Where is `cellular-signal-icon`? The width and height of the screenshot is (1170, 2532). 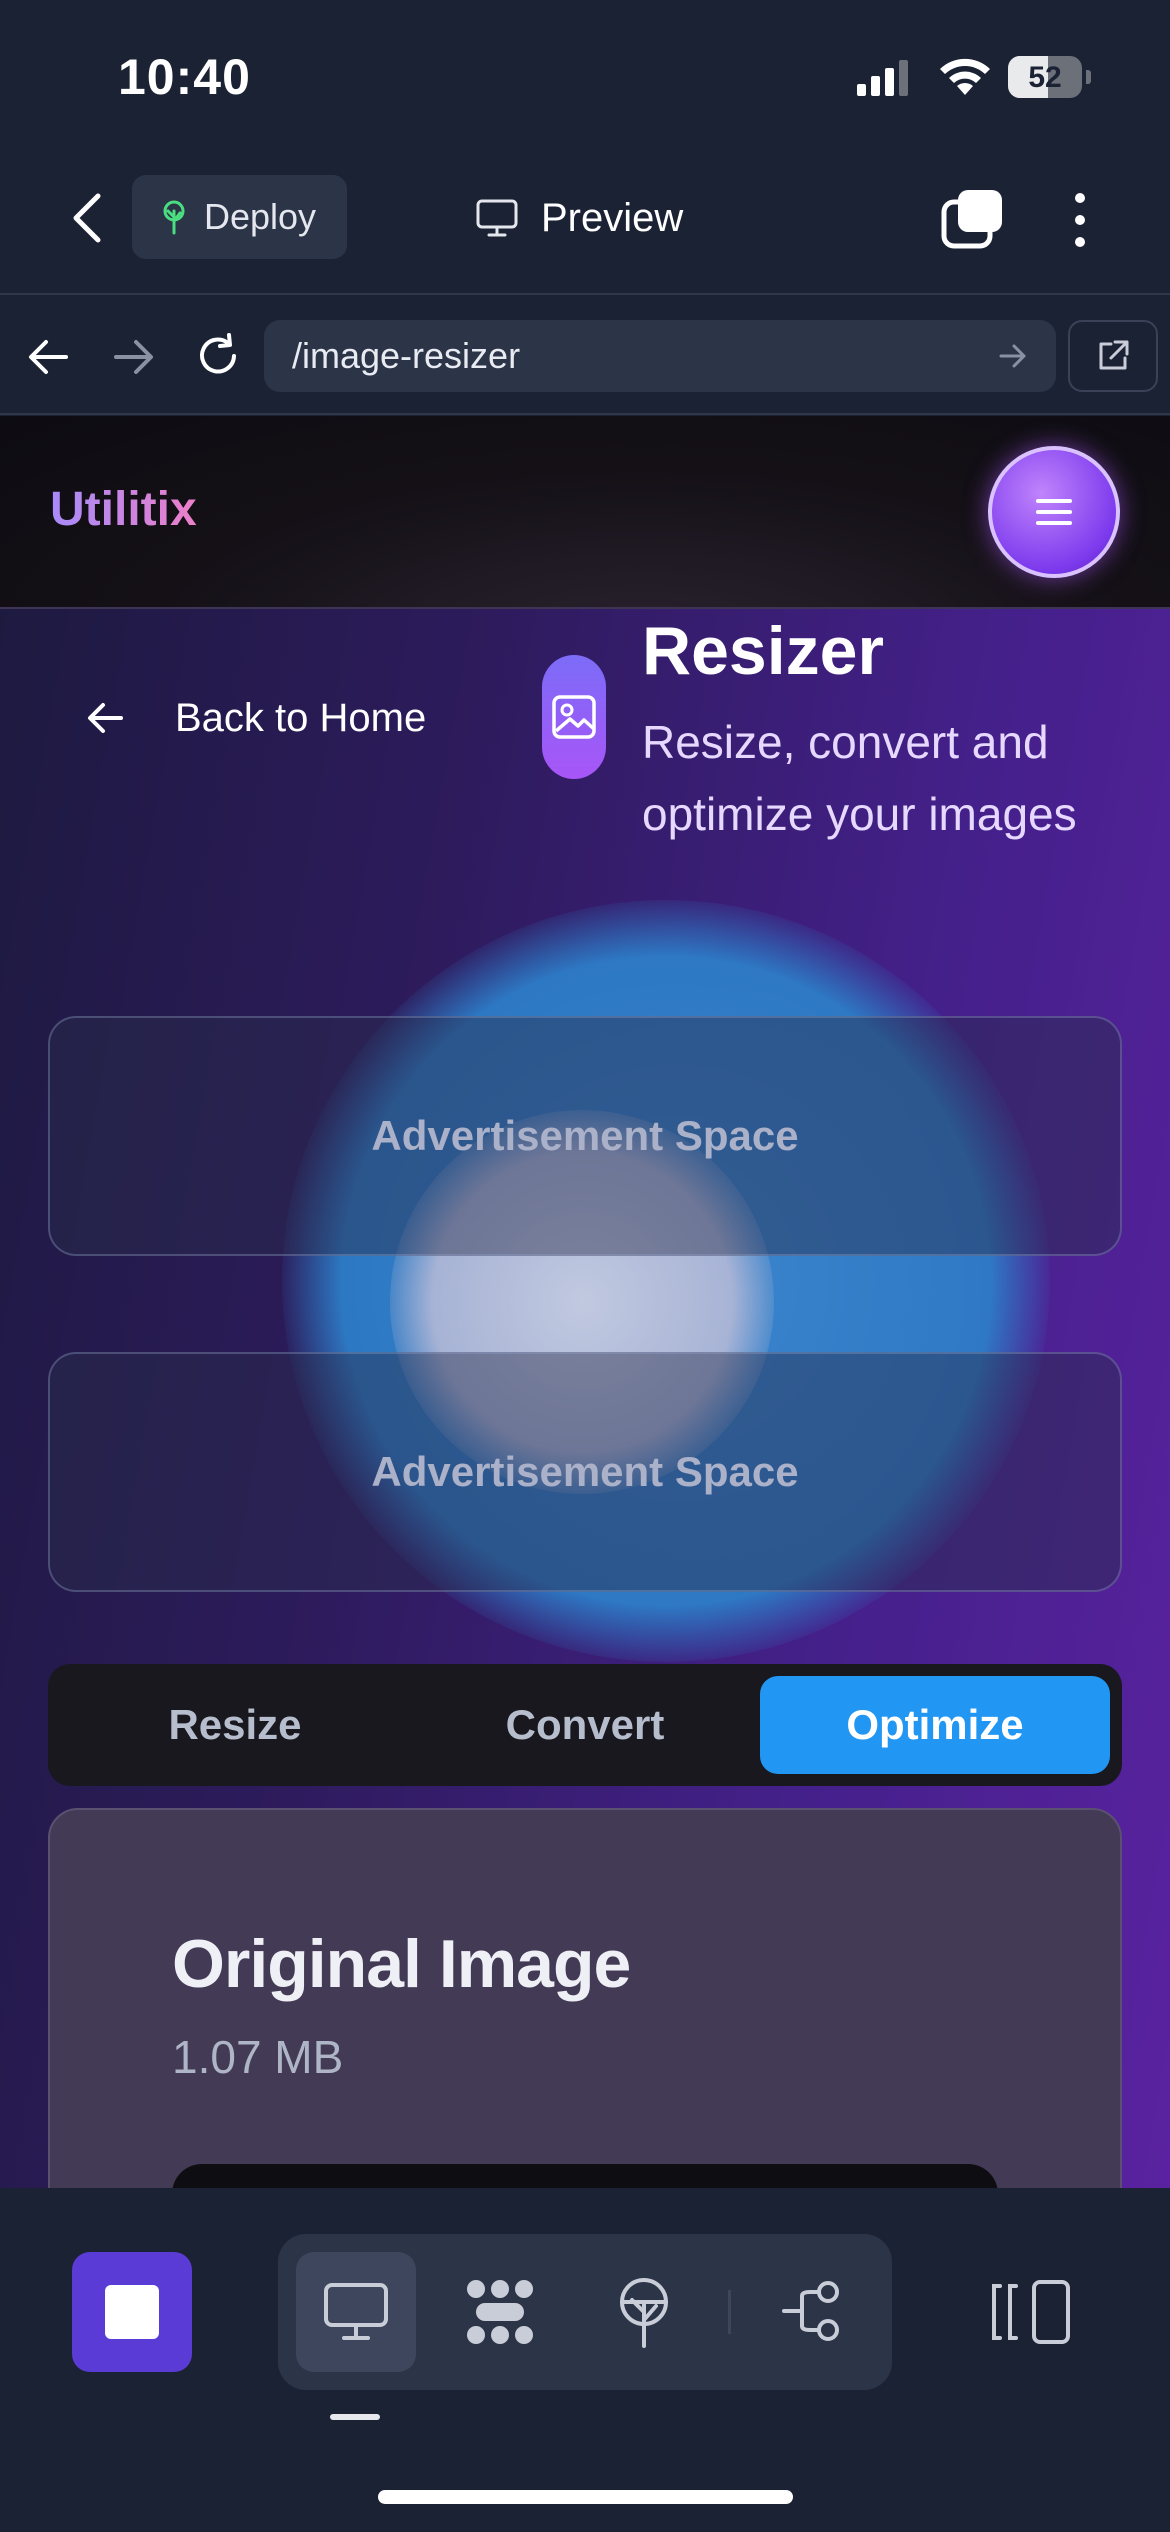 cellular-signal-icon is located at coordinates (882, 78).